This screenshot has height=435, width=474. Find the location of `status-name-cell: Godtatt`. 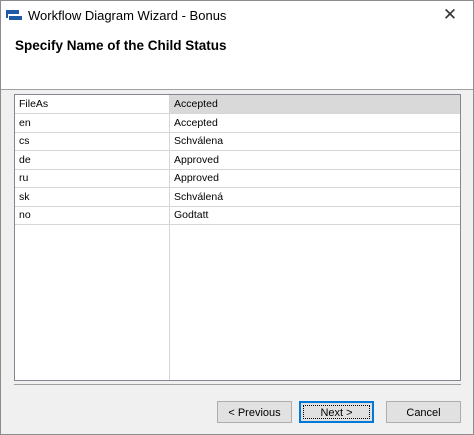

status-name-cell: Godtatt is located at coordinates (315, 215).